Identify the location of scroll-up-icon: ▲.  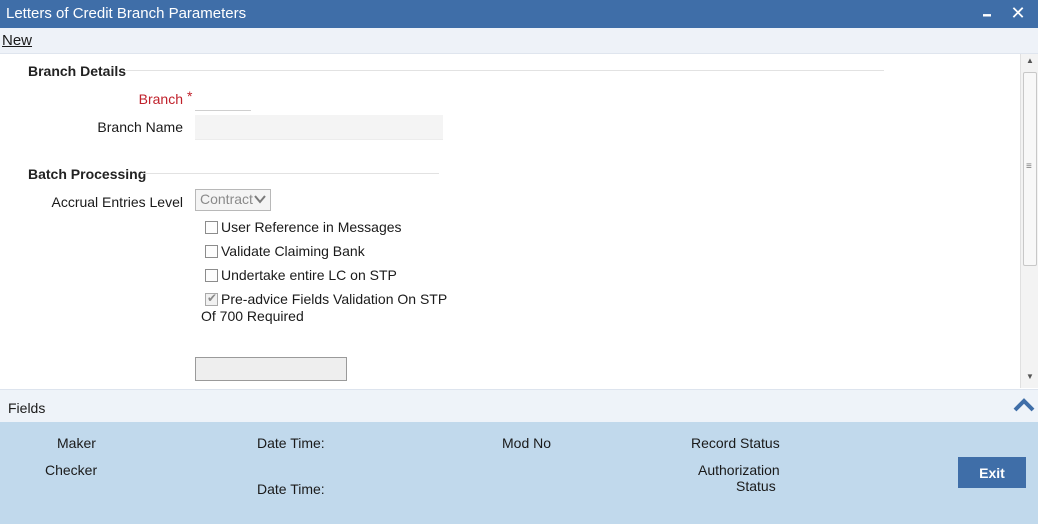
(1029, 63).